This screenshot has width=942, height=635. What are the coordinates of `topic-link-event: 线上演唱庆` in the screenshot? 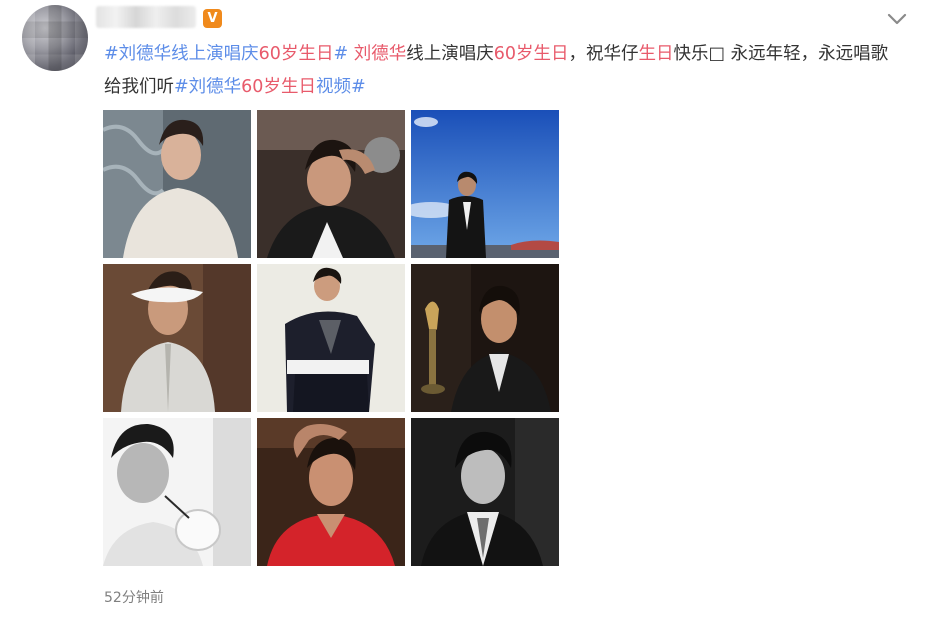 It's located at (215, 54).